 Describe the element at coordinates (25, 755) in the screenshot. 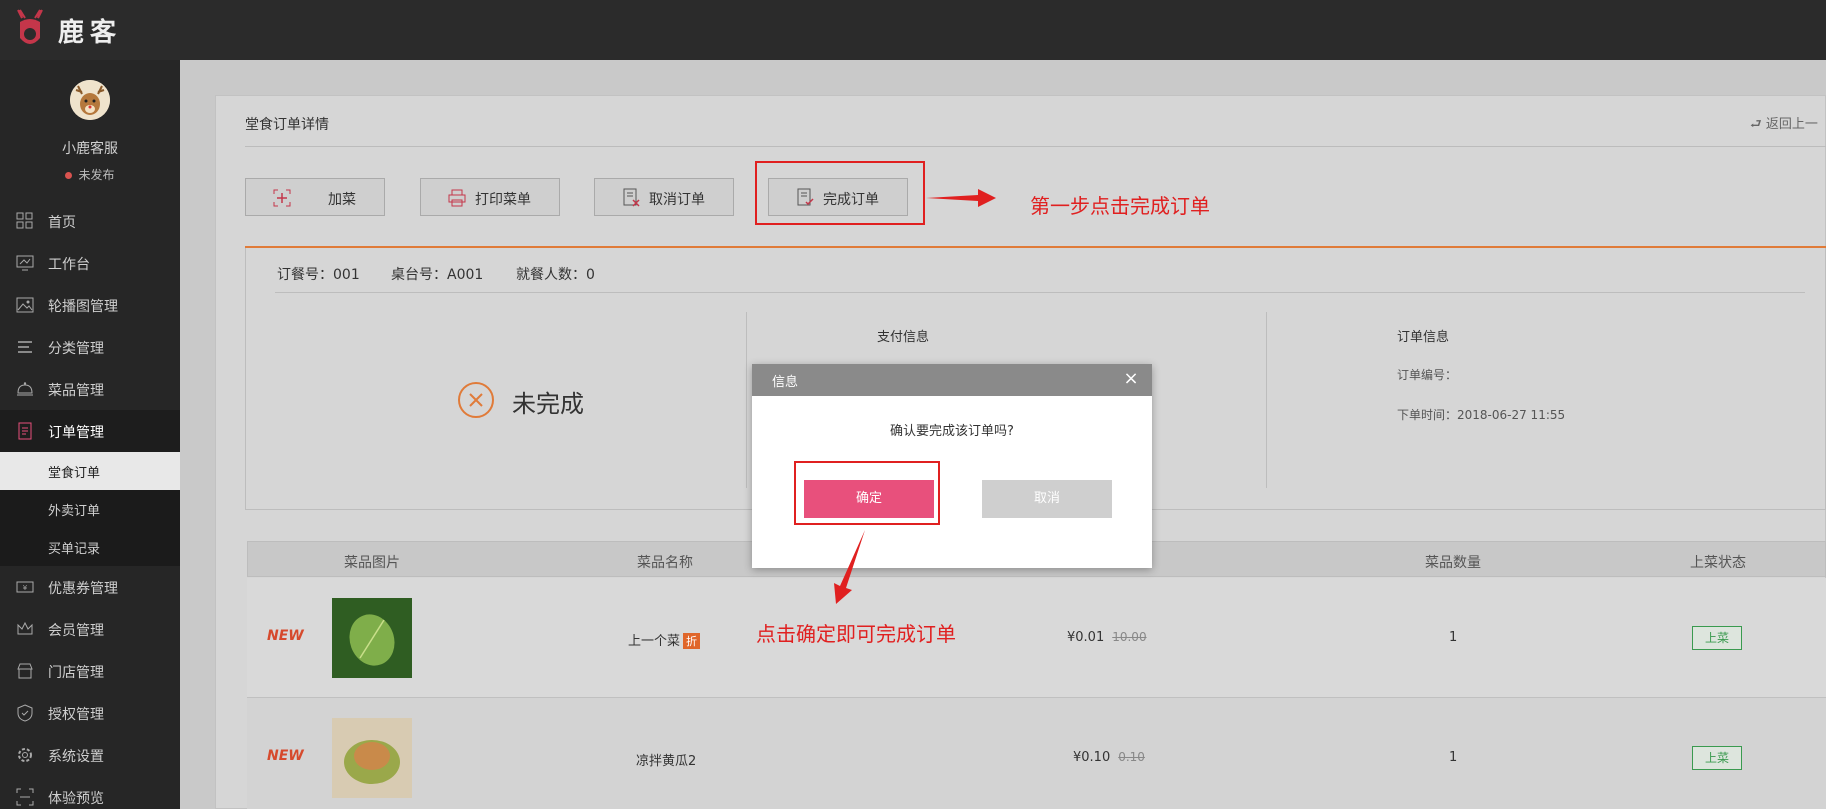

I see `gear-icon` at that location.